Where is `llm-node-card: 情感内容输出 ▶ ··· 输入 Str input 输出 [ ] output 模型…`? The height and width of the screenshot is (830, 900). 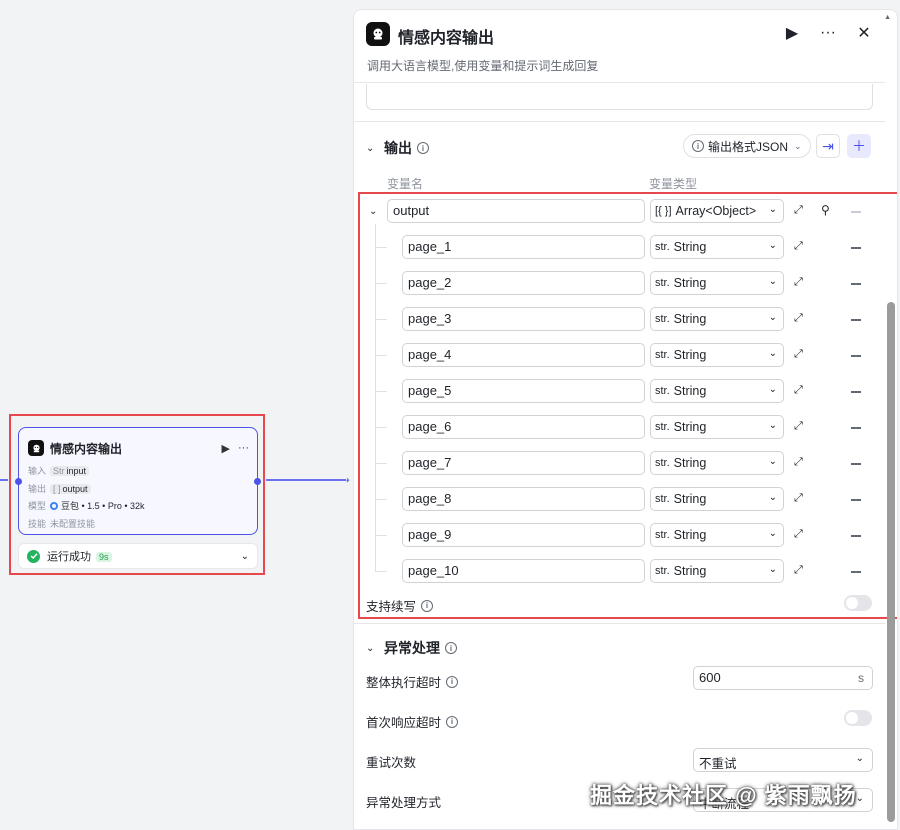
llm-node-card: 情感内容输出 ▶ ··· 输入 Str input 输出 [ ] output 模型… is located at coordinates (138, 481).